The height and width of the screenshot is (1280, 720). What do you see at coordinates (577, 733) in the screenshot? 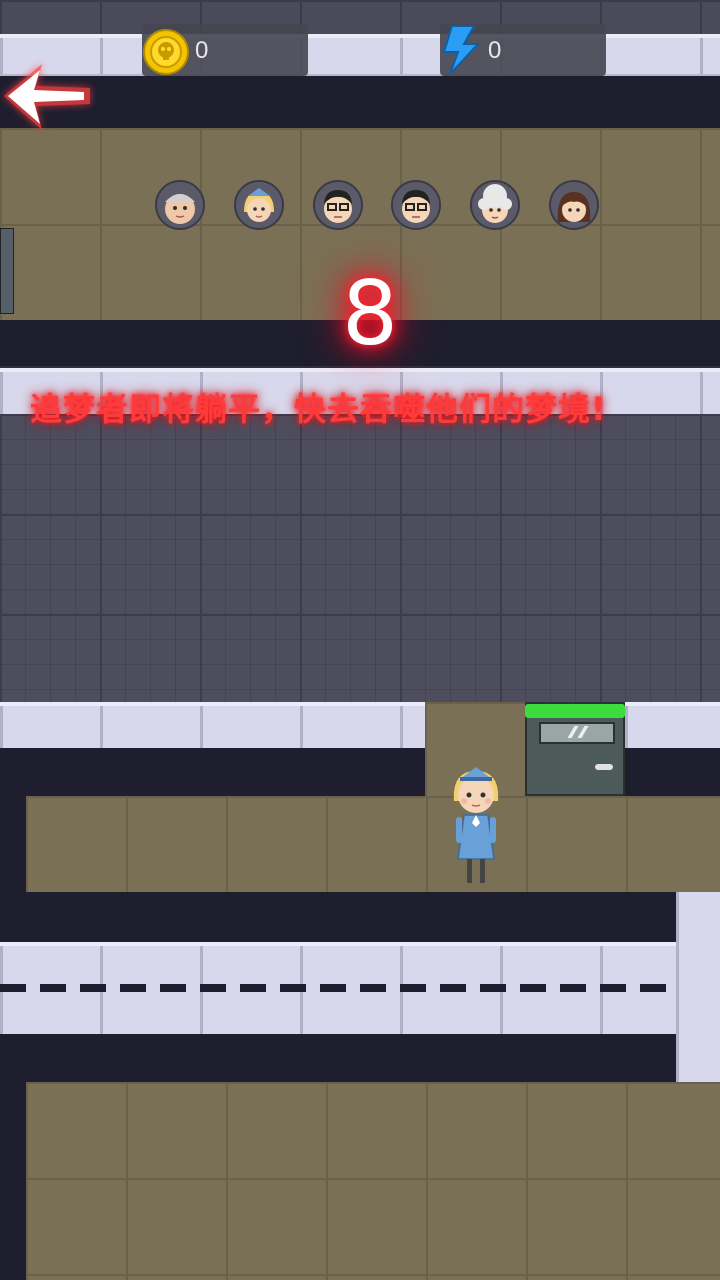
I see `door-window` at bounding box center [577, 733].